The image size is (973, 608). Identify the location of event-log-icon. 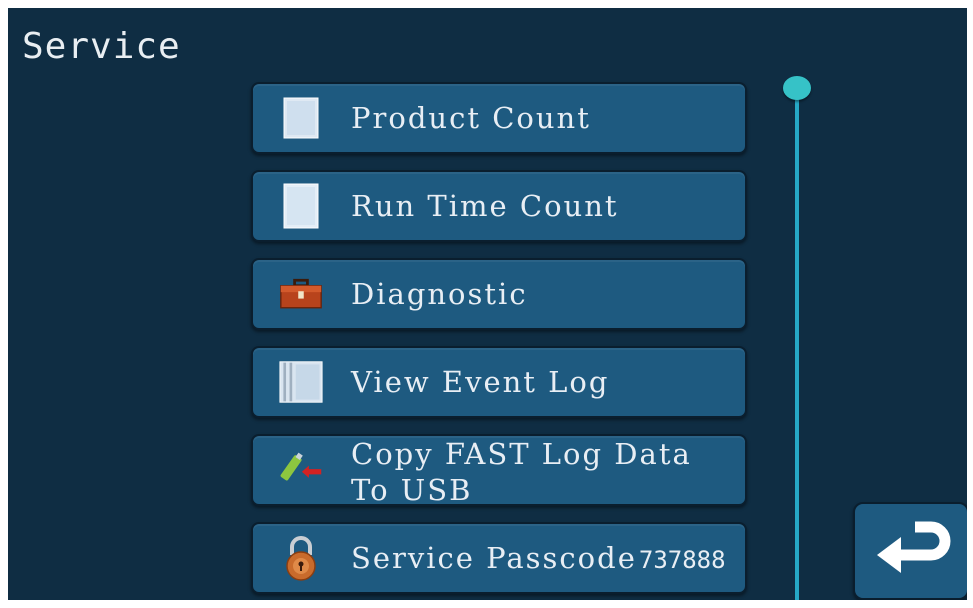
(301, 382).